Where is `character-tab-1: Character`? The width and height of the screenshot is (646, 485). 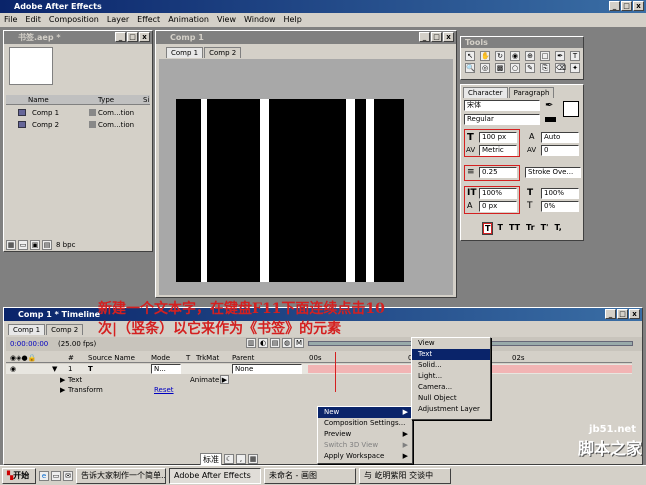
character-tab-1: Character is located at coordinates (485, 92).